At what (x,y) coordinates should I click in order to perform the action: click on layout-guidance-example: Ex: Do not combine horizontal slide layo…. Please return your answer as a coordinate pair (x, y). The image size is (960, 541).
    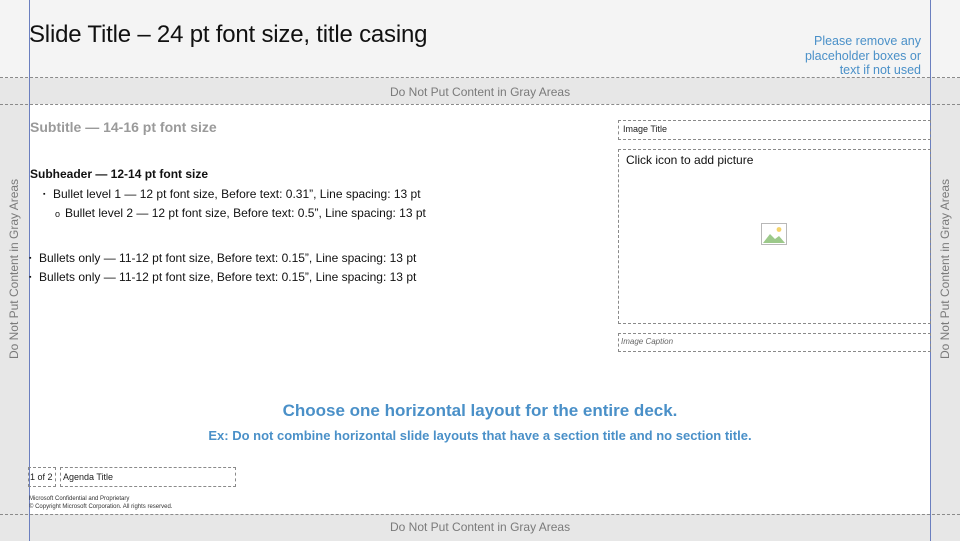
    Looking at the image, I should click on (480, 435).